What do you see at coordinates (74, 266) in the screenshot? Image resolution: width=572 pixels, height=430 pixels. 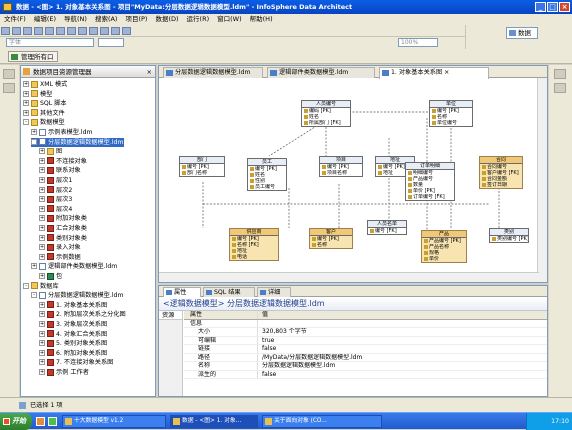 I see `tree-node: + 逻辑部件类数据模型.ldm` at bounding box center [74, 266].